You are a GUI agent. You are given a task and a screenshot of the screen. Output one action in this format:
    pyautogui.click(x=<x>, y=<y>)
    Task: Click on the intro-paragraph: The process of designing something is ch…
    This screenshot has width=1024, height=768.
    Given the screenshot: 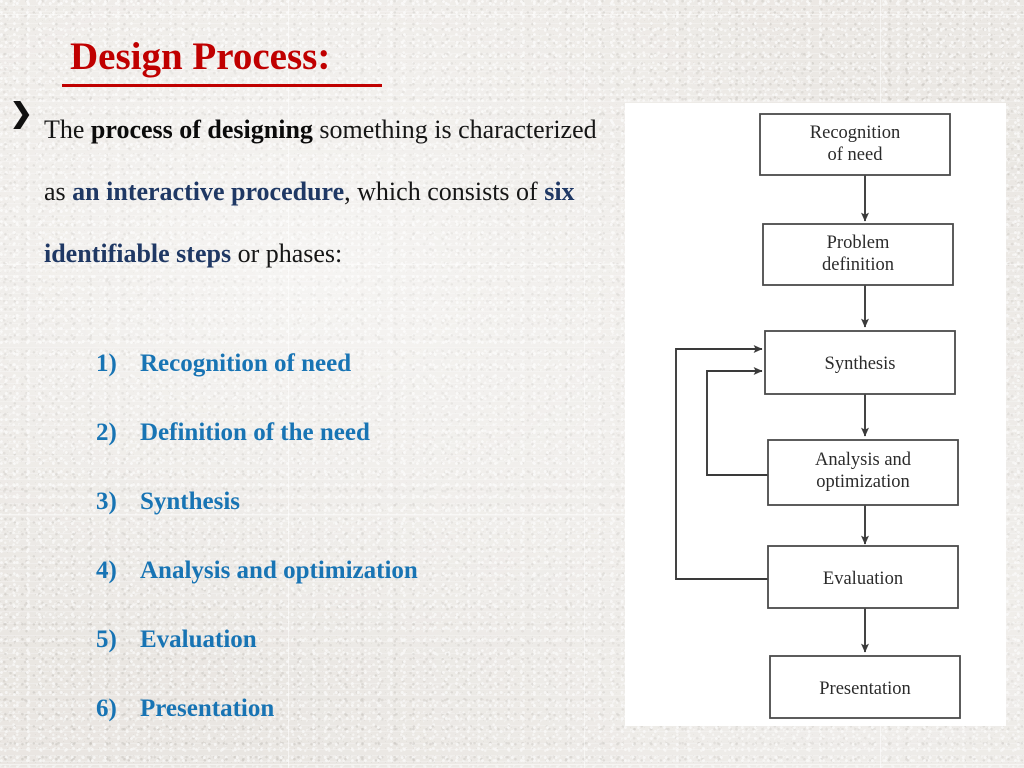 What is the action you would take?
    pyautogui.click(x=334, y=192)
    